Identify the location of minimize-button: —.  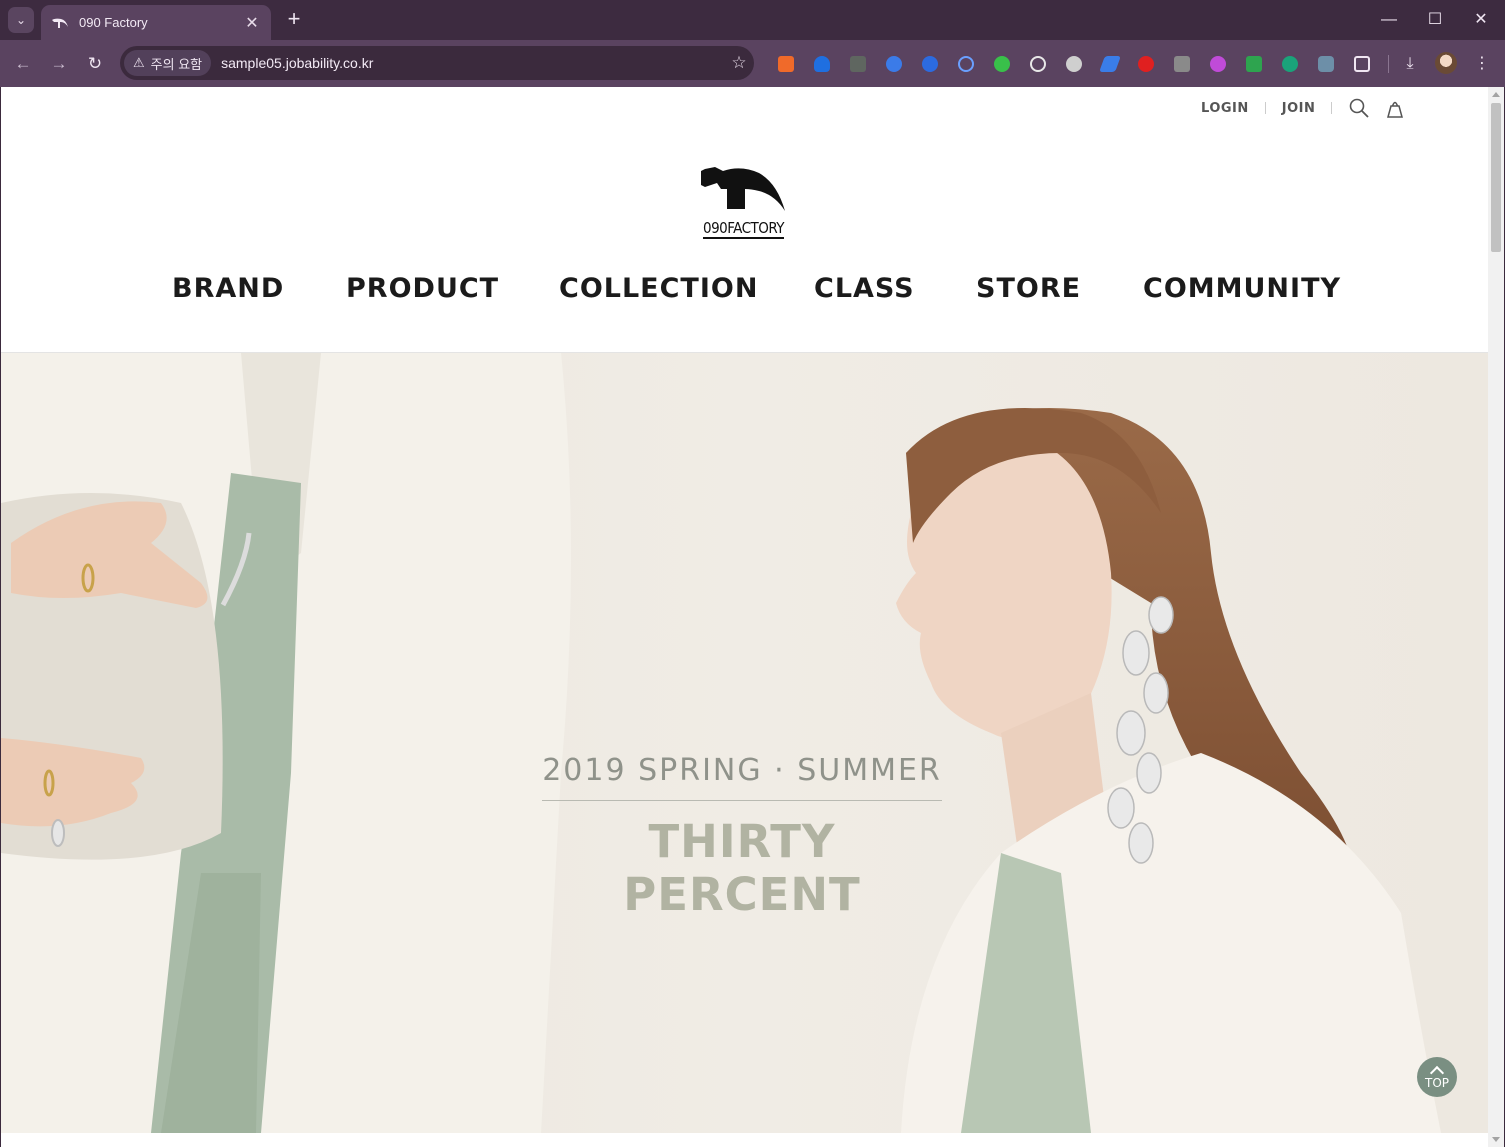
(1389, 20).